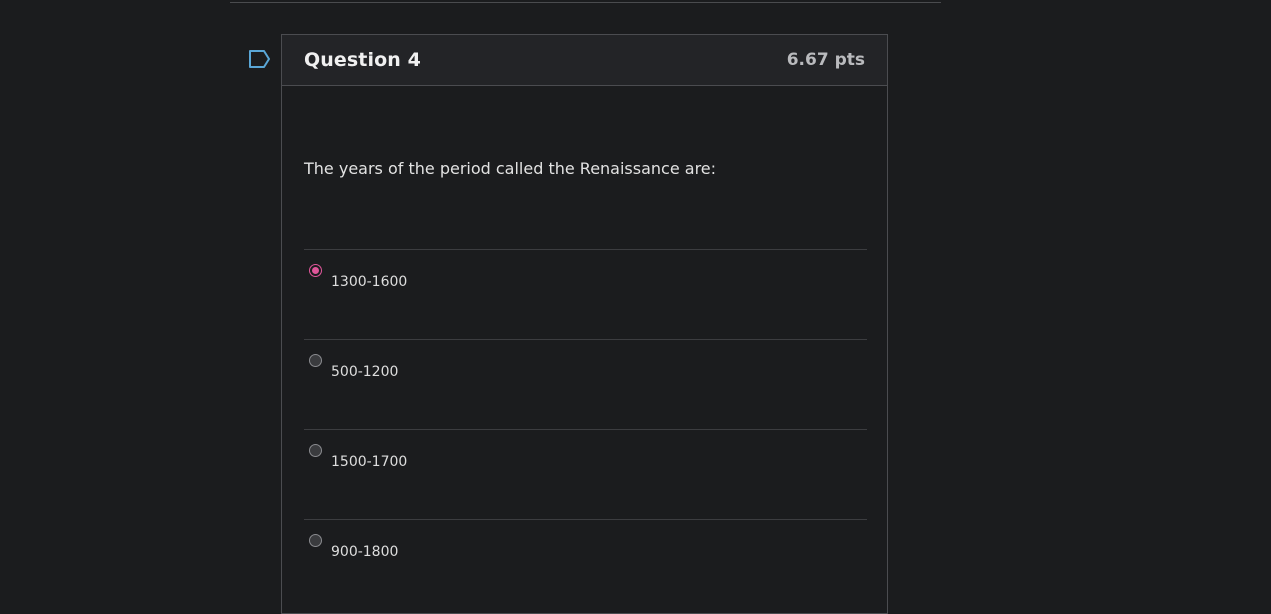  I want to click on top-divider, so click(585, 2).